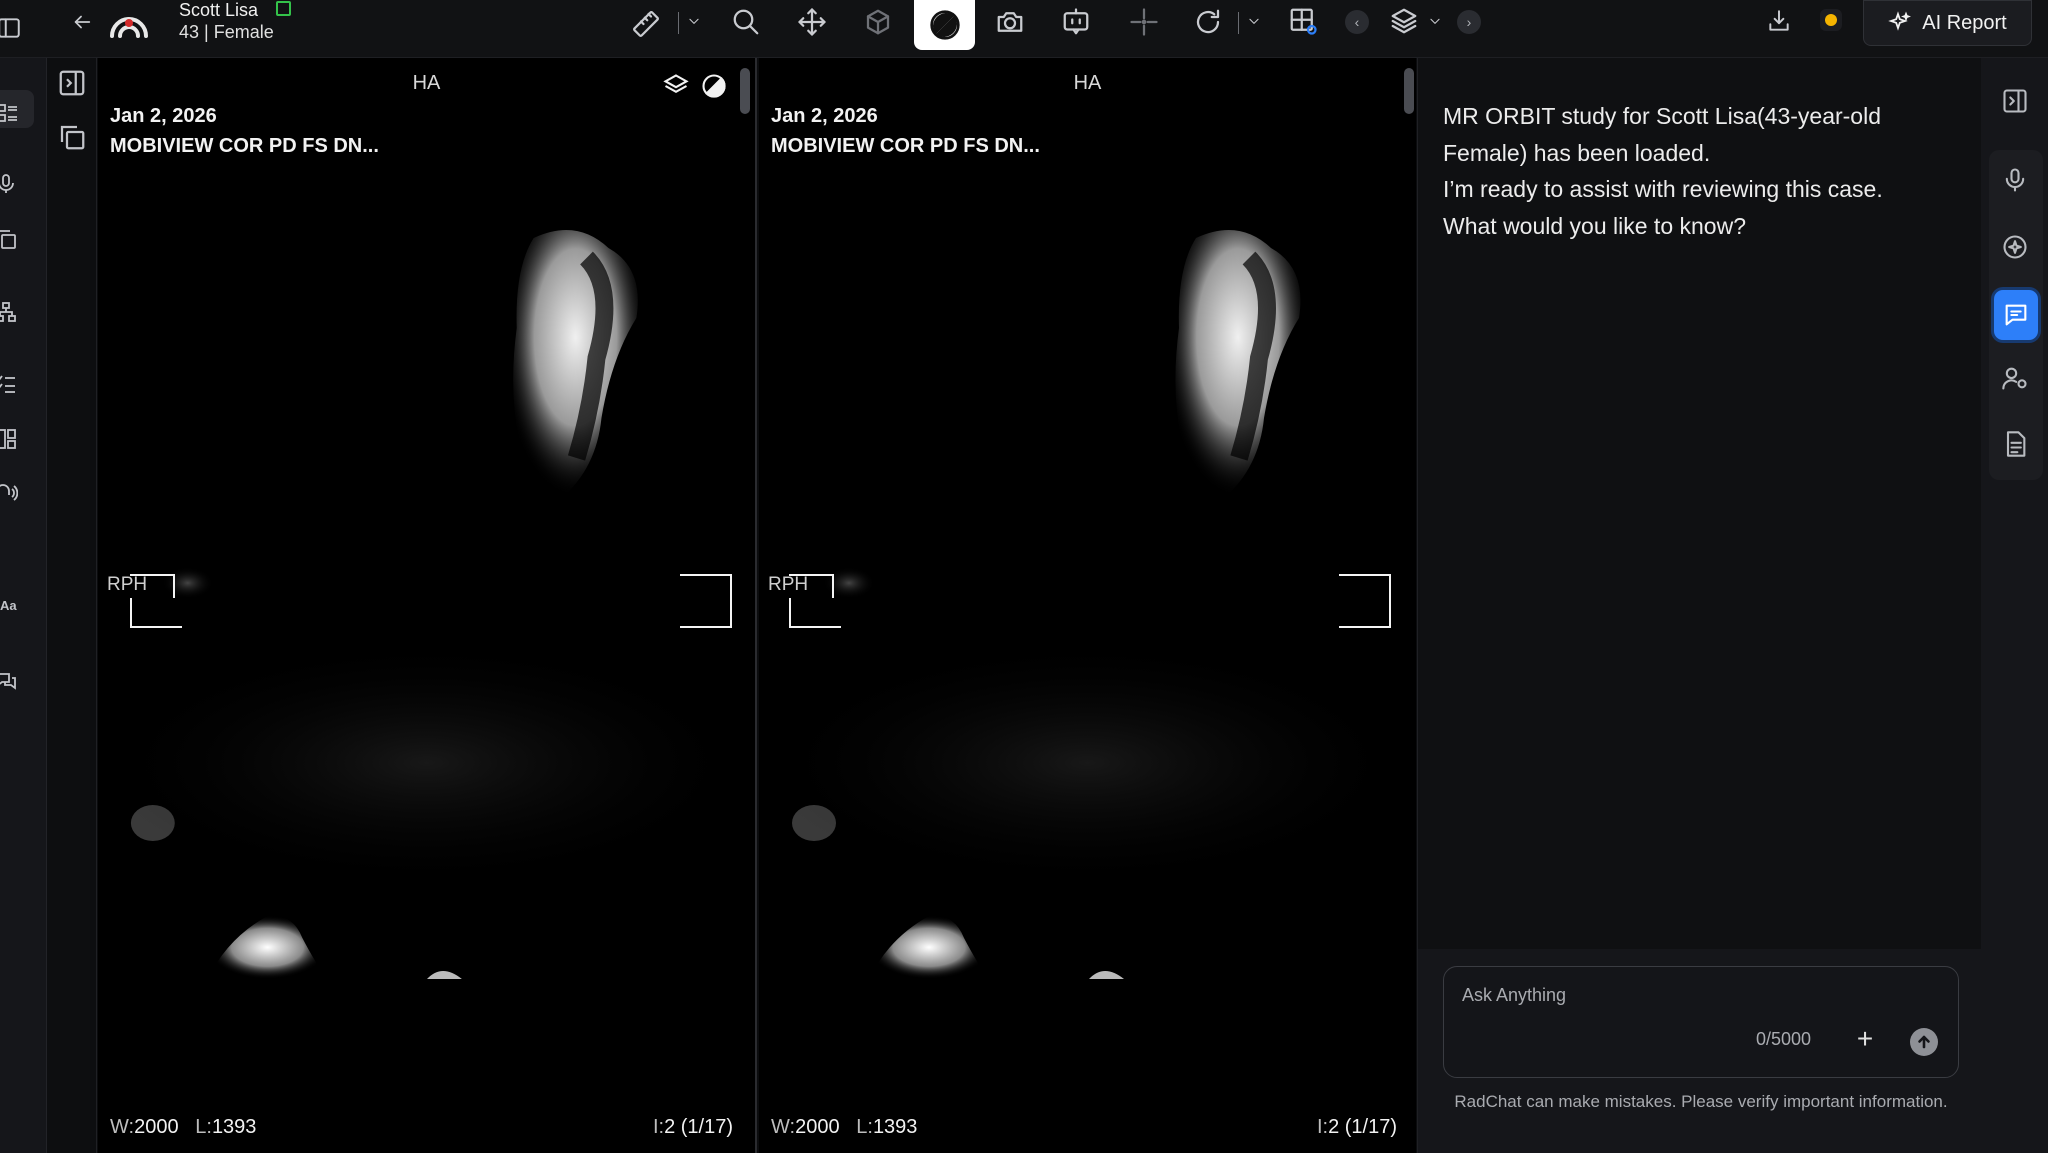 Image resolution: width=2048 pixels, height=1153 pixels. I want to click on send-button, so click(1924, 1042).